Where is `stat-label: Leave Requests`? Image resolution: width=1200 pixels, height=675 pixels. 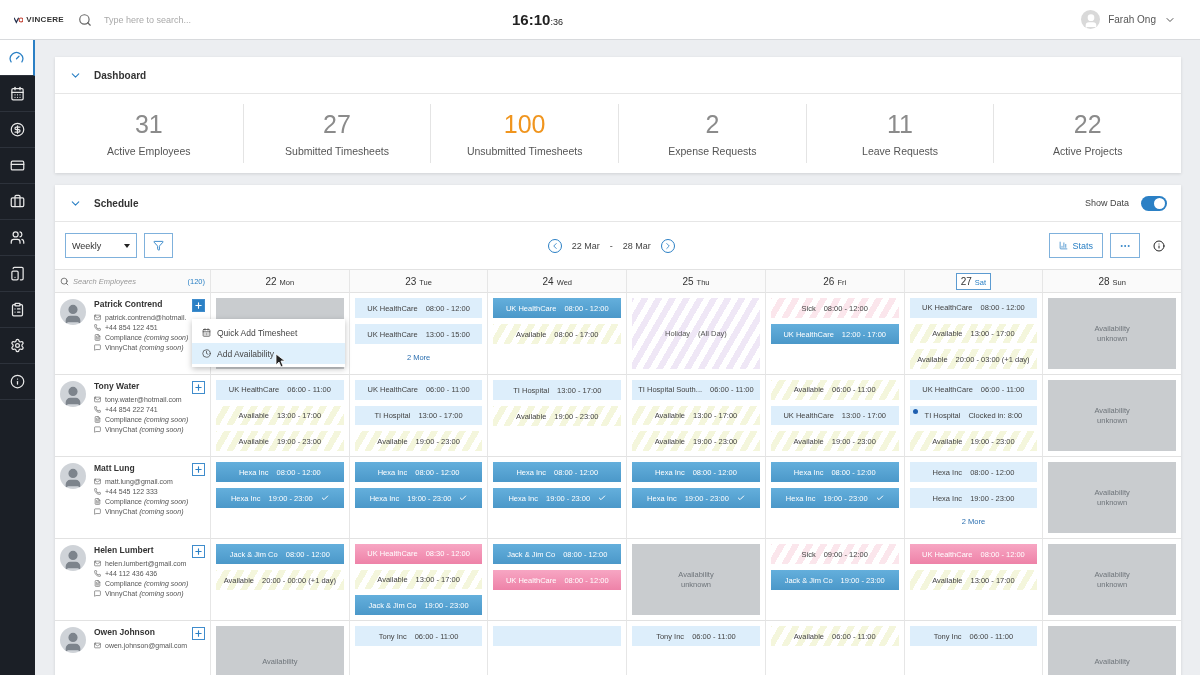 stat-label: Leave Requests is located at coordinates (900, 151).